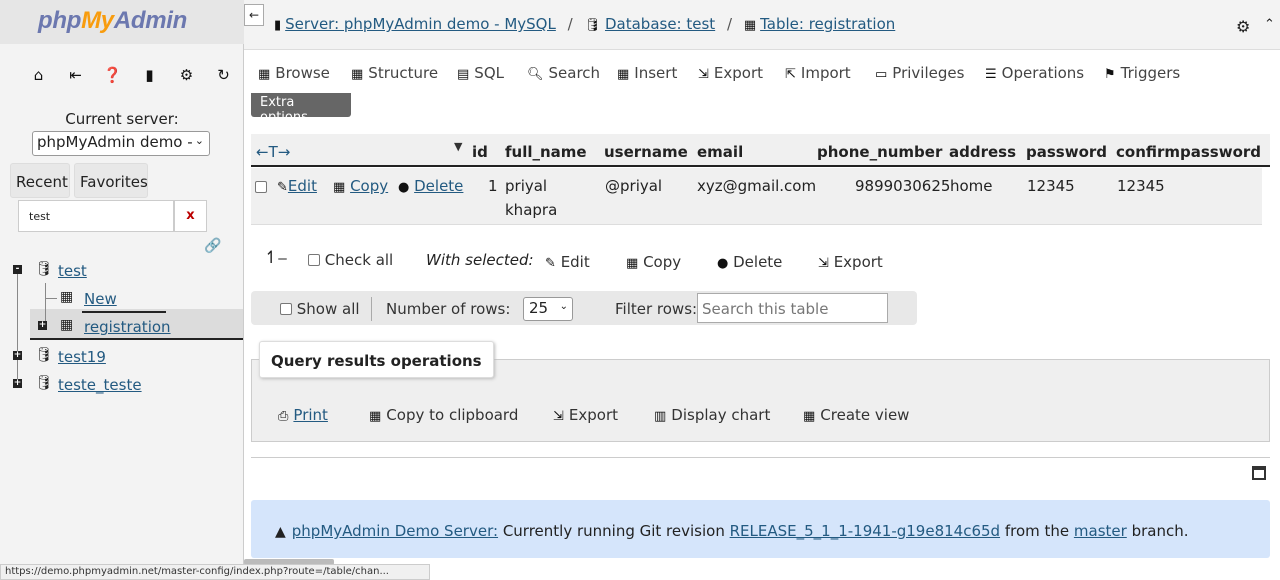  What do you see at coordinates (1100, 531) in the screenshot?
I see `notice-branch-link: master` at bounding box center [1100, 531].